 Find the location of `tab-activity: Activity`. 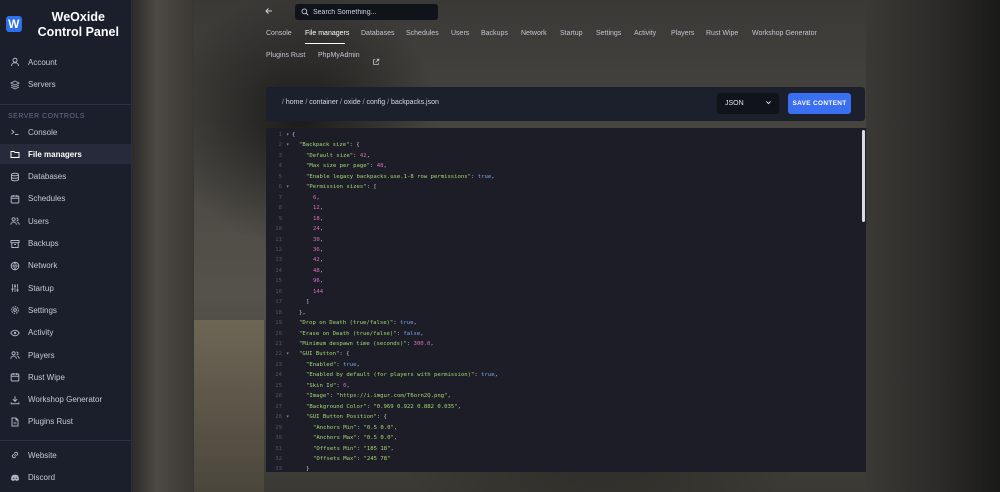

tab-activity: Activity is located at coordinates (645, 33).